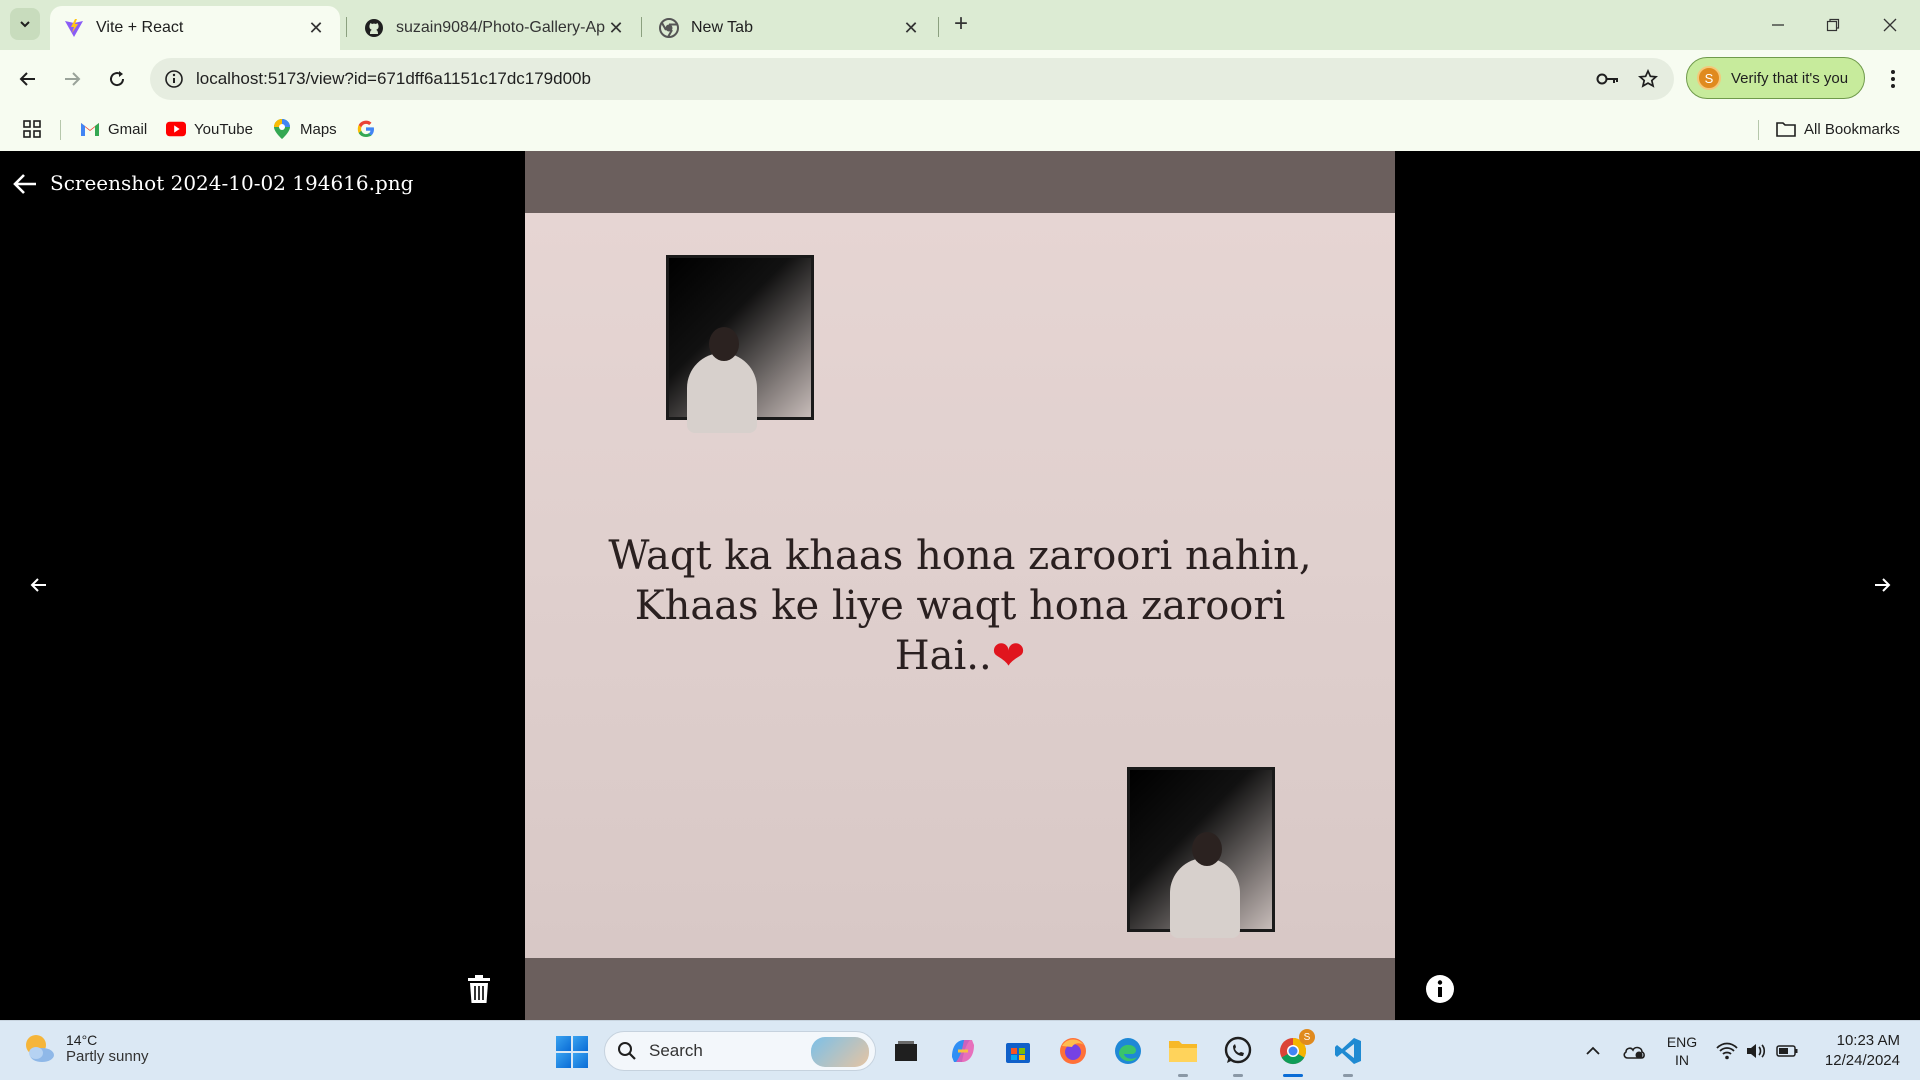 This screenshot has width=1920, height=1080. Describe the element at coordinates (1348, 1051) in the screenshot. I see `vscode-icon` at that location.